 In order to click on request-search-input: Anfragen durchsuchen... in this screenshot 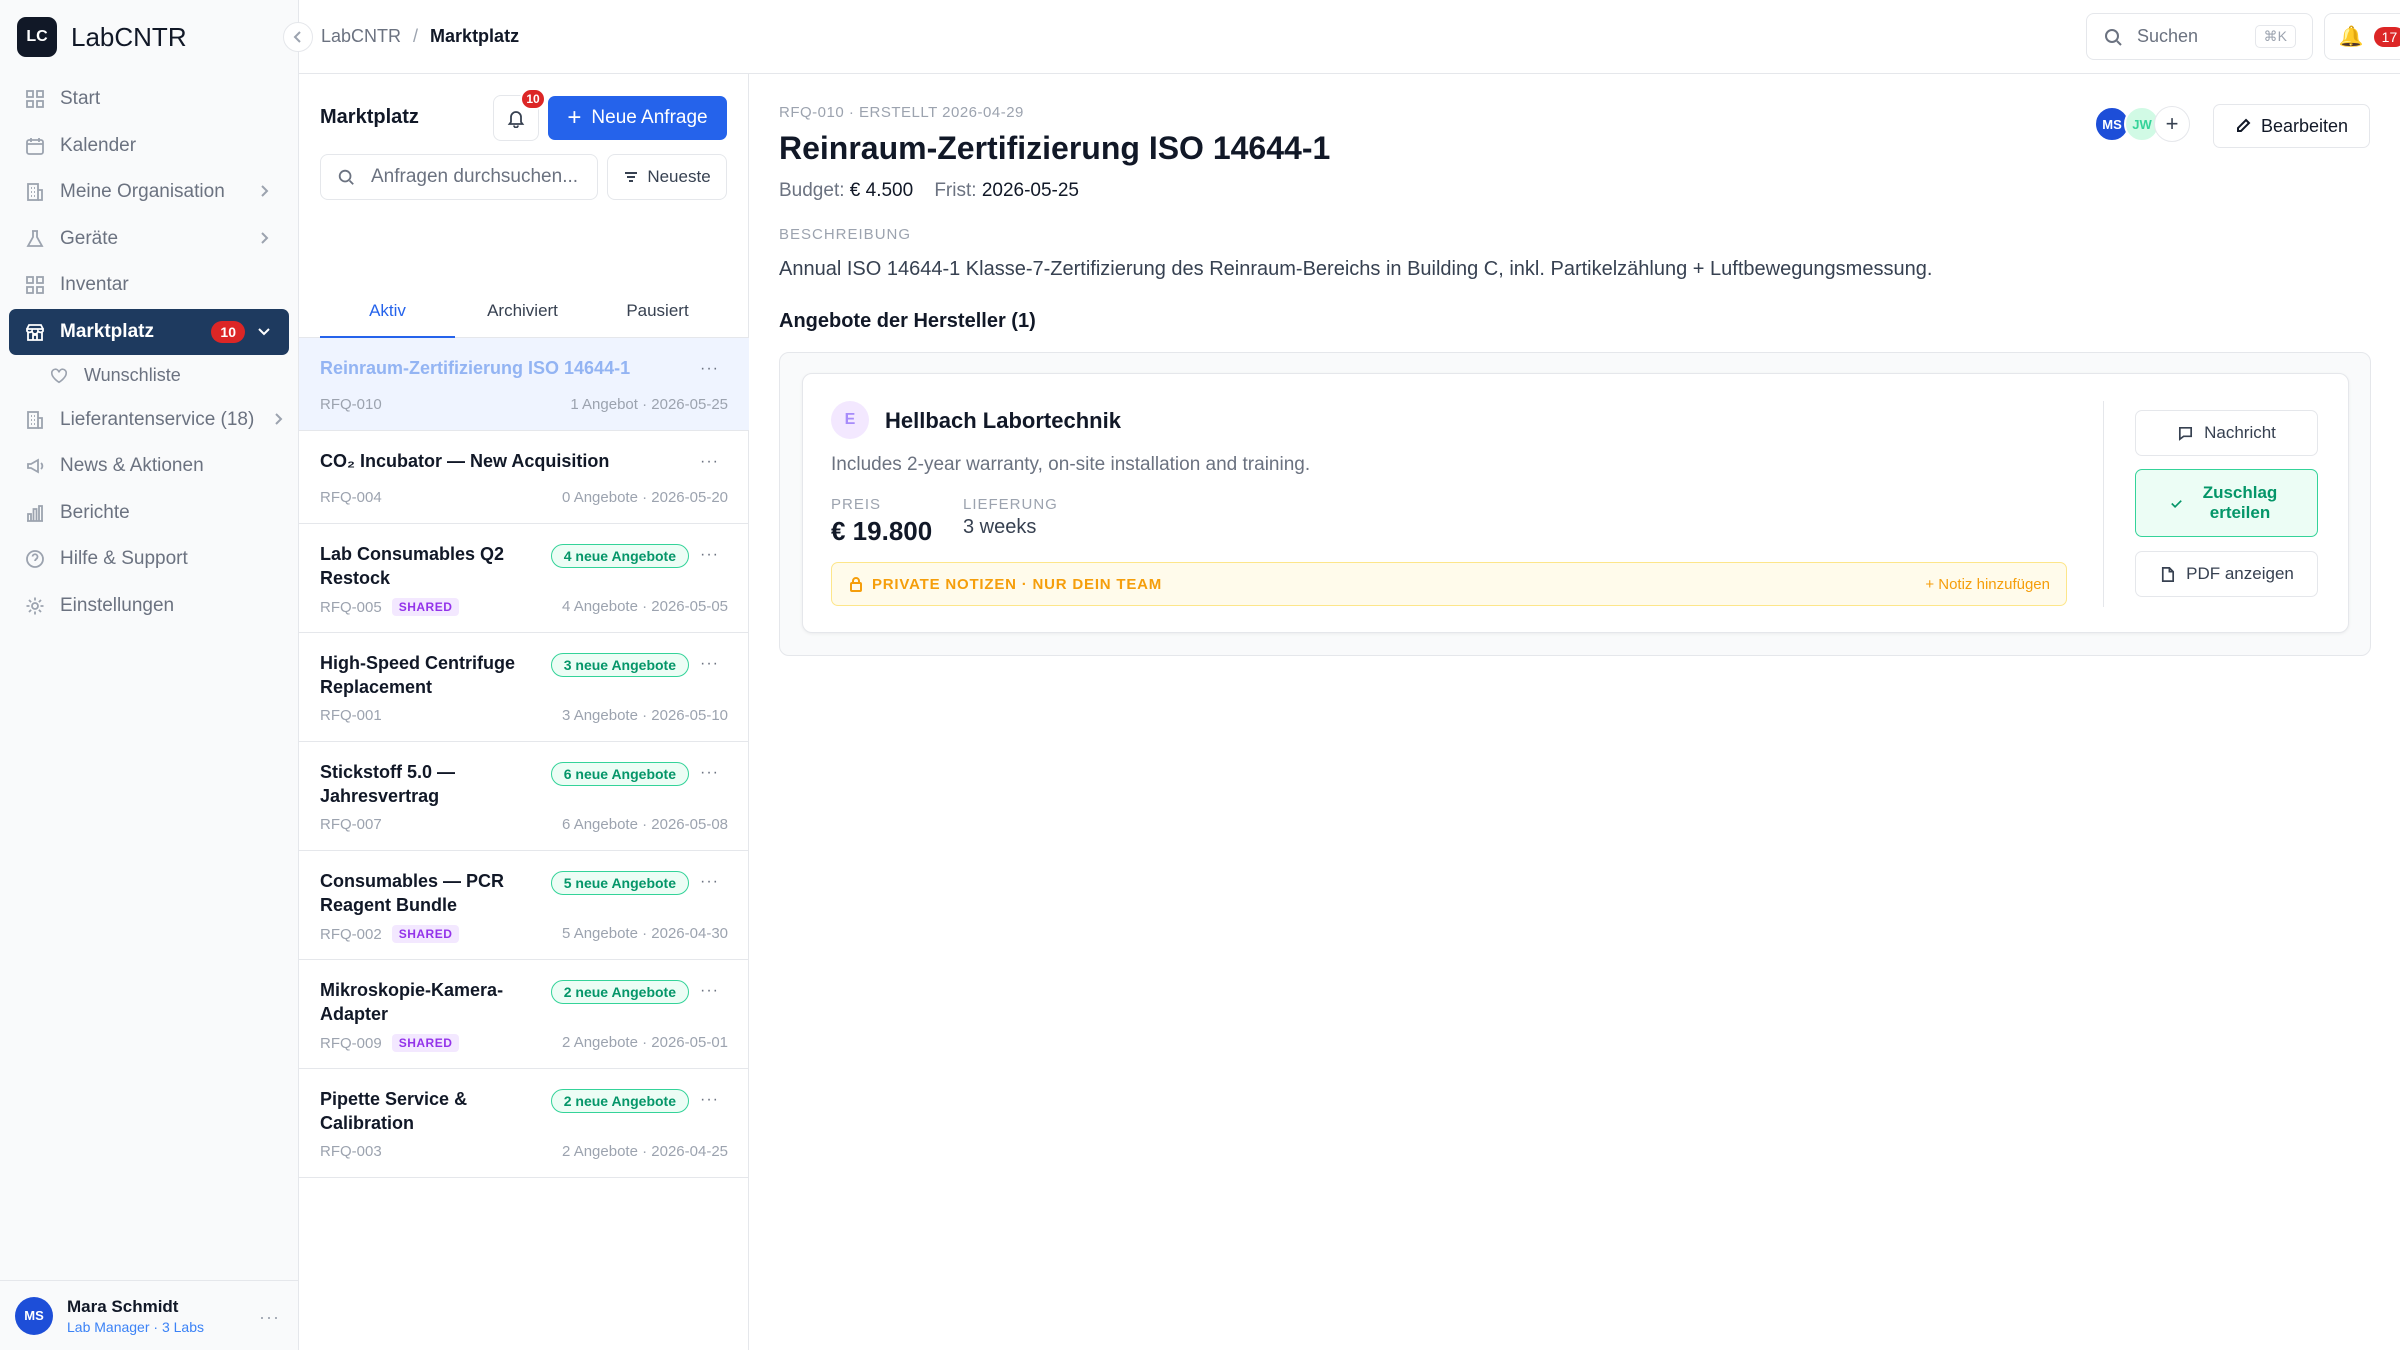, I will do `click(459, 177)`.